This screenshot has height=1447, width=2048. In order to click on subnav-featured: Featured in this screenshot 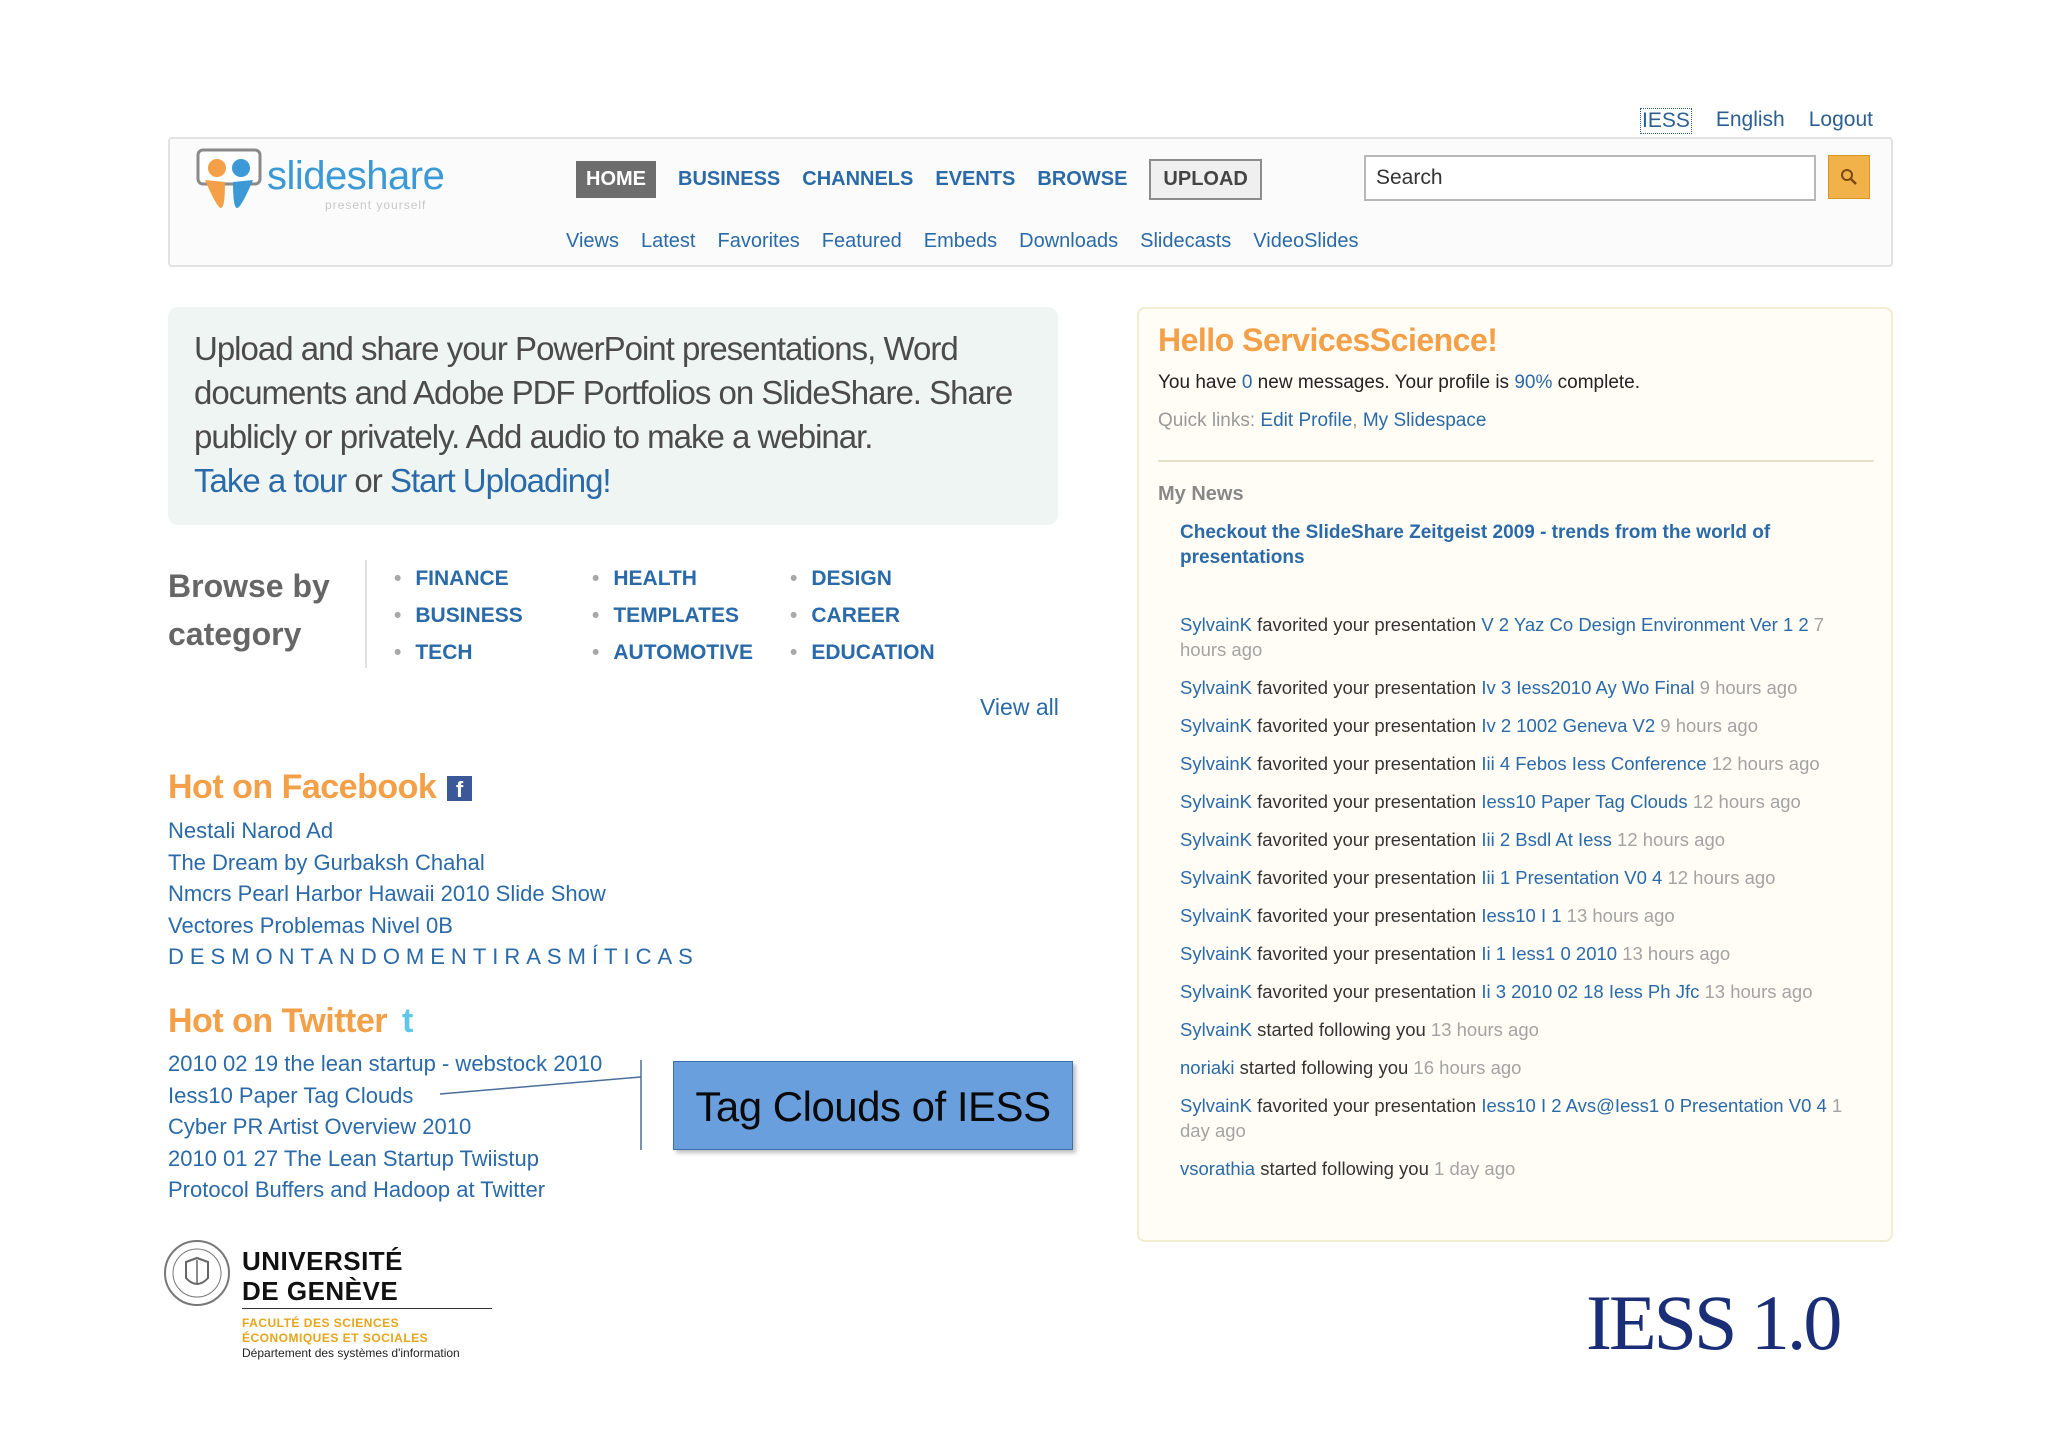, I will do `click(862, 241)`.